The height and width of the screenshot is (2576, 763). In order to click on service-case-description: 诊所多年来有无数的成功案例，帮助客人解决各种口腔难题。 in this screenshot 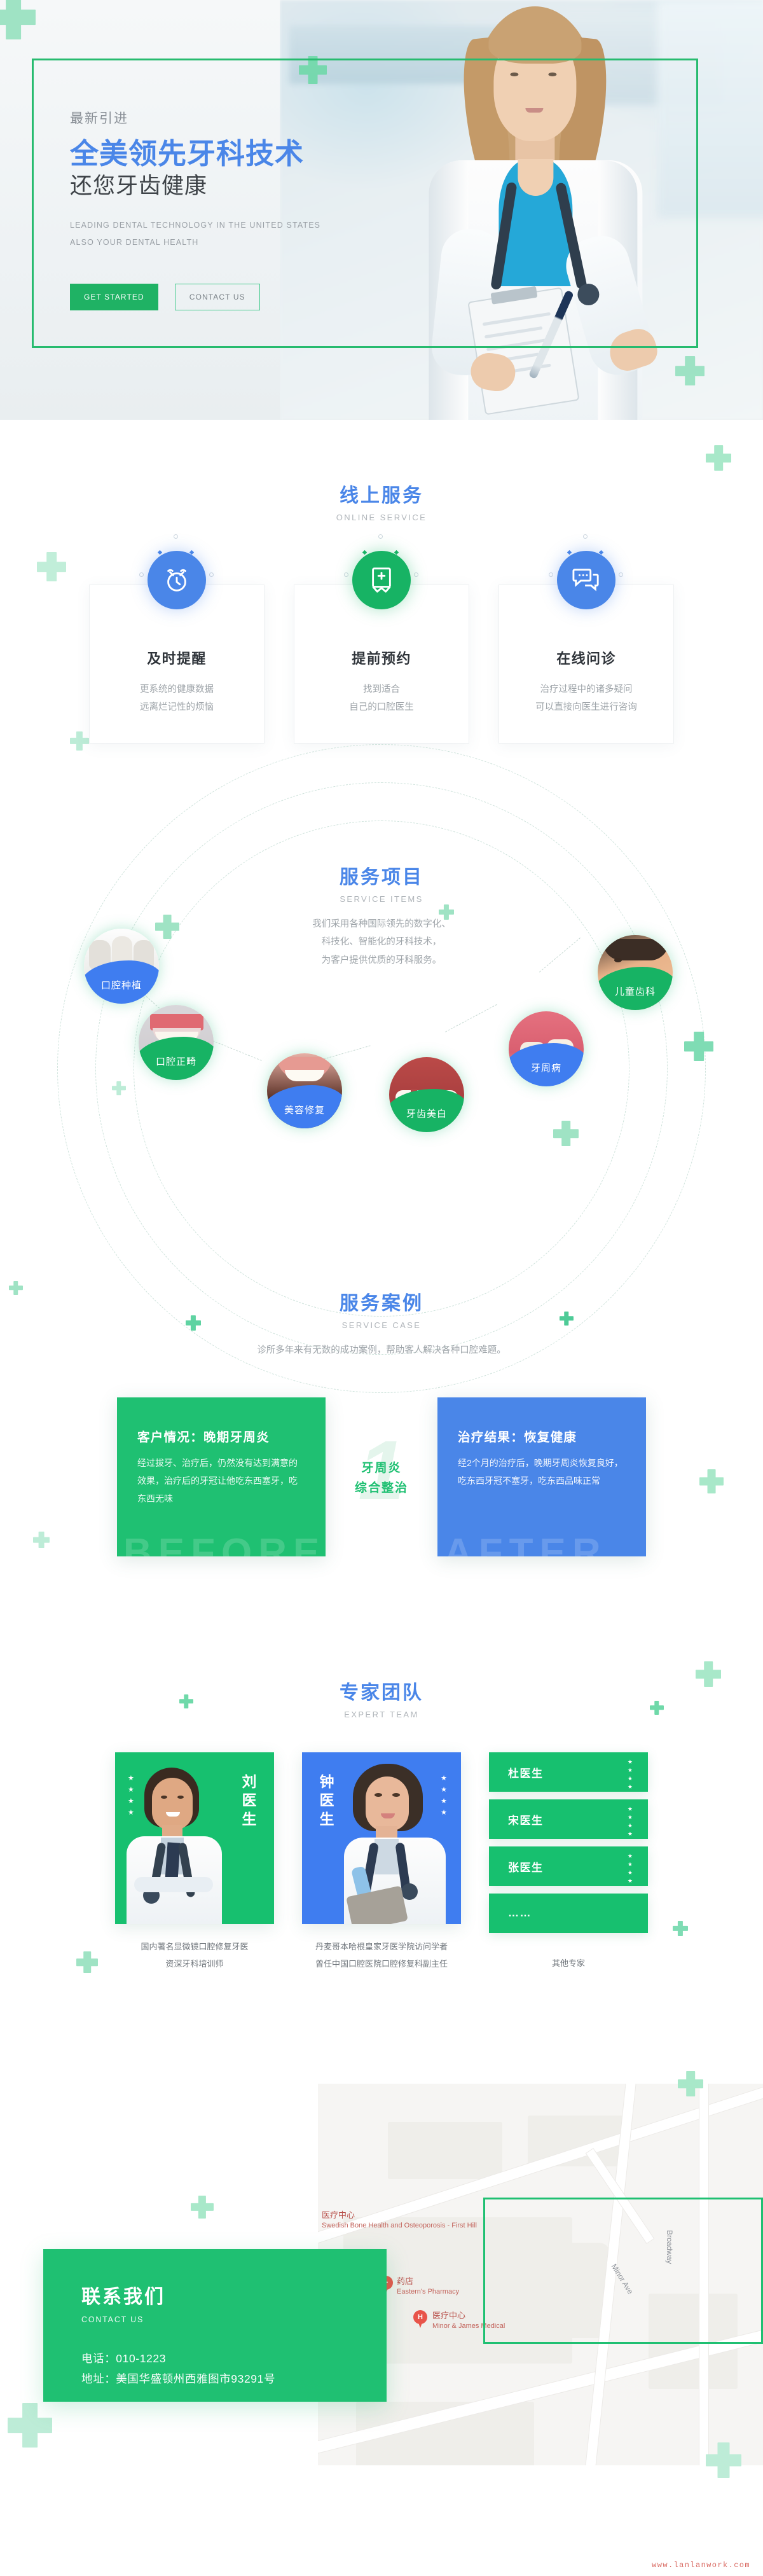, I will do `click(381, 1350)`.